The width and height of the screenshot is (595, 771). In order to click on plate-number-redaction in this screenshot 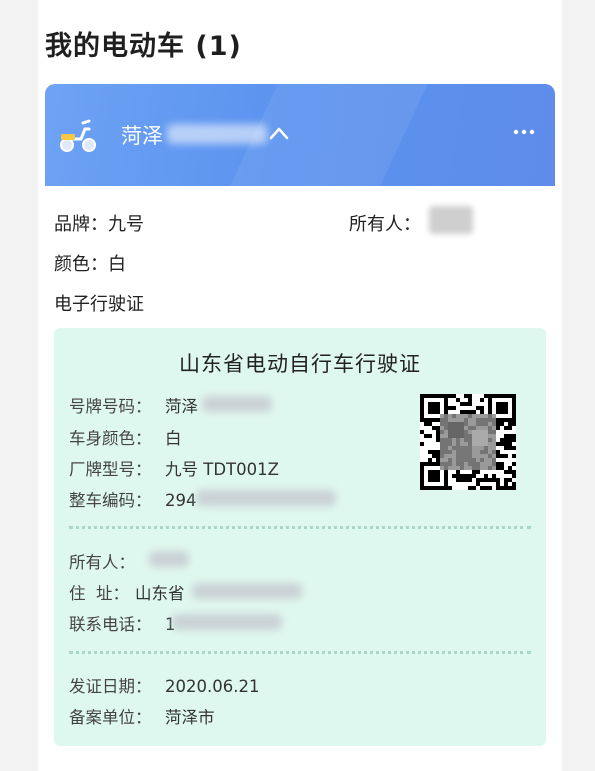, I will do `click(237, 404)`.